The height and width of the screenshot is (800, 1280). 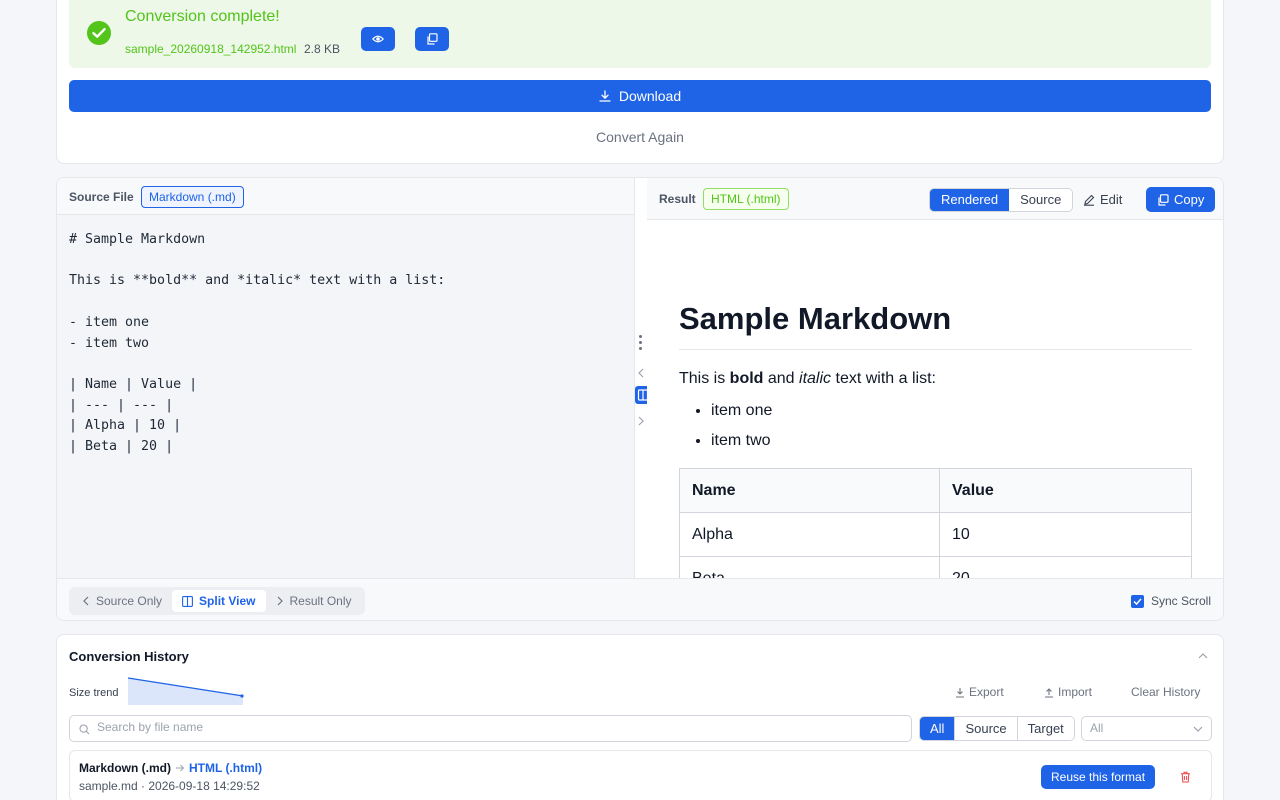 I want to click on sync-scroll-toggle: Sync Scroll, so click(x=1170, y=601).